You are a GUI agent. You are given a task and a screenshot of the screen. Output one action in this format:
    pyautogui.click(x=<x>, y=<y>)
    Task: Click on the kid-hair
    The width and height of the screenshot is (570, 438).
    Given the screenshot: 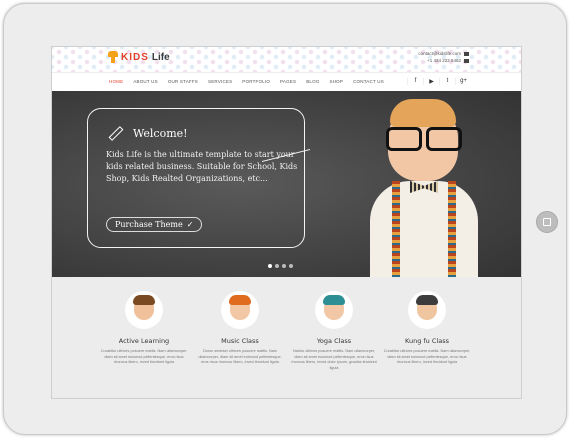 What is the action you would take?
    pyautogui.click(x=423, y=113)
    